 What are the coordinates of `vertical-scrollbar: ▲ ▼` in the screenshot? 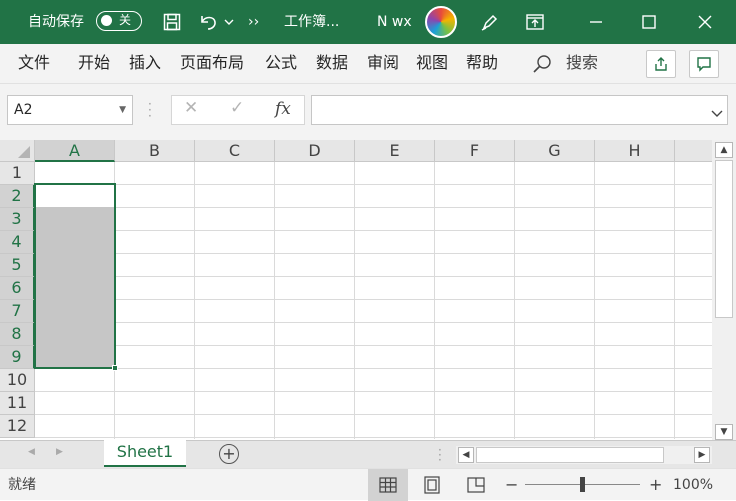 It's located at (724, 291).